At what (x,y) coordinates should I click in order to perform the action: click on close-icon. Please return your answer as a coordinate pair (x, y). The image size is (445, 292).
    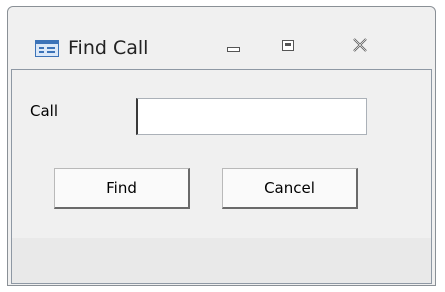
    Looking at the image, I should click on (360, 45).